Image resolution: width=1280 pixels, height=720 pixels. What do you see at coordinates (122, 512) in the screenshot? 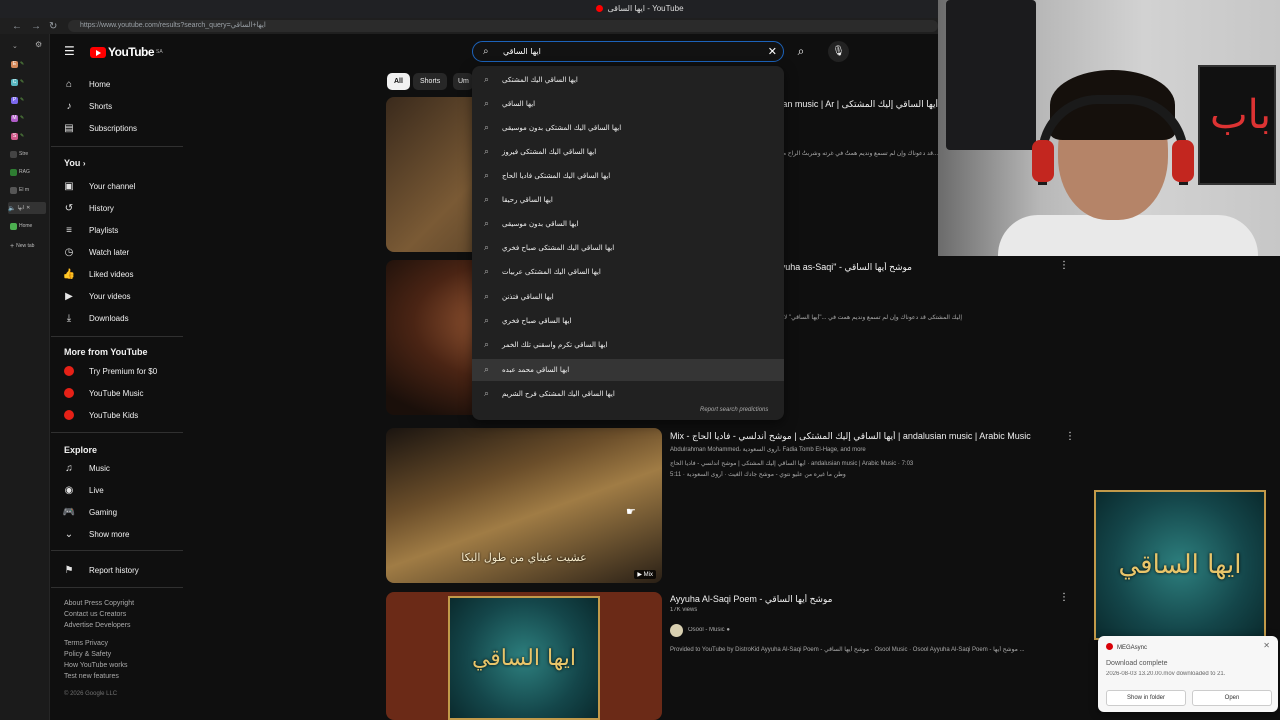
I see `sidebar-item-gaming: 🎮 Gaming` at bounding box center [122, 512].